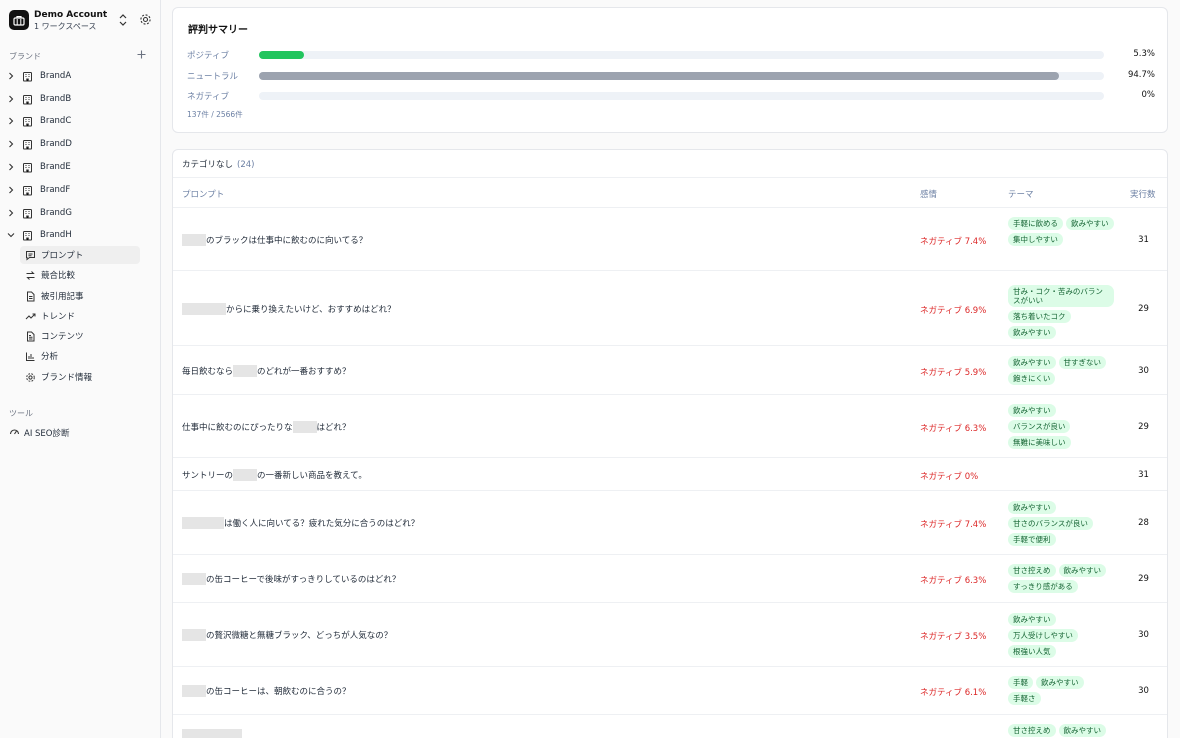 This screenshot has width=1180, height=738. Describe the element at coordinates (1043, 586) in the screenshot. I see `theme-tag: すっきり感がある` at that location.